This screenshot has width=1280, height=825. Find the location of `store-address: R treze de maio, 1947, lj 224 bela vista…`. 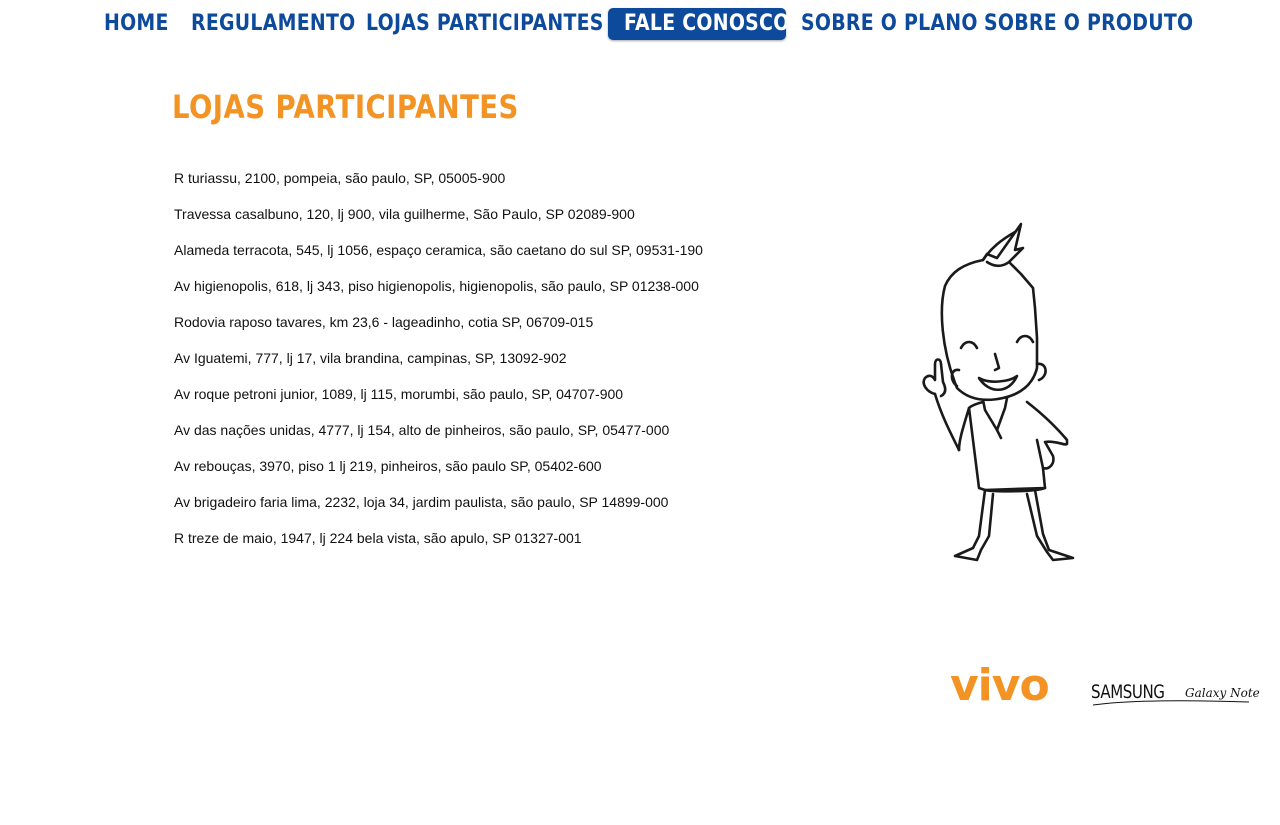

store-address: R treze de maio, 1947, lj 224 bela vista… is located at coordinates (378, 538).